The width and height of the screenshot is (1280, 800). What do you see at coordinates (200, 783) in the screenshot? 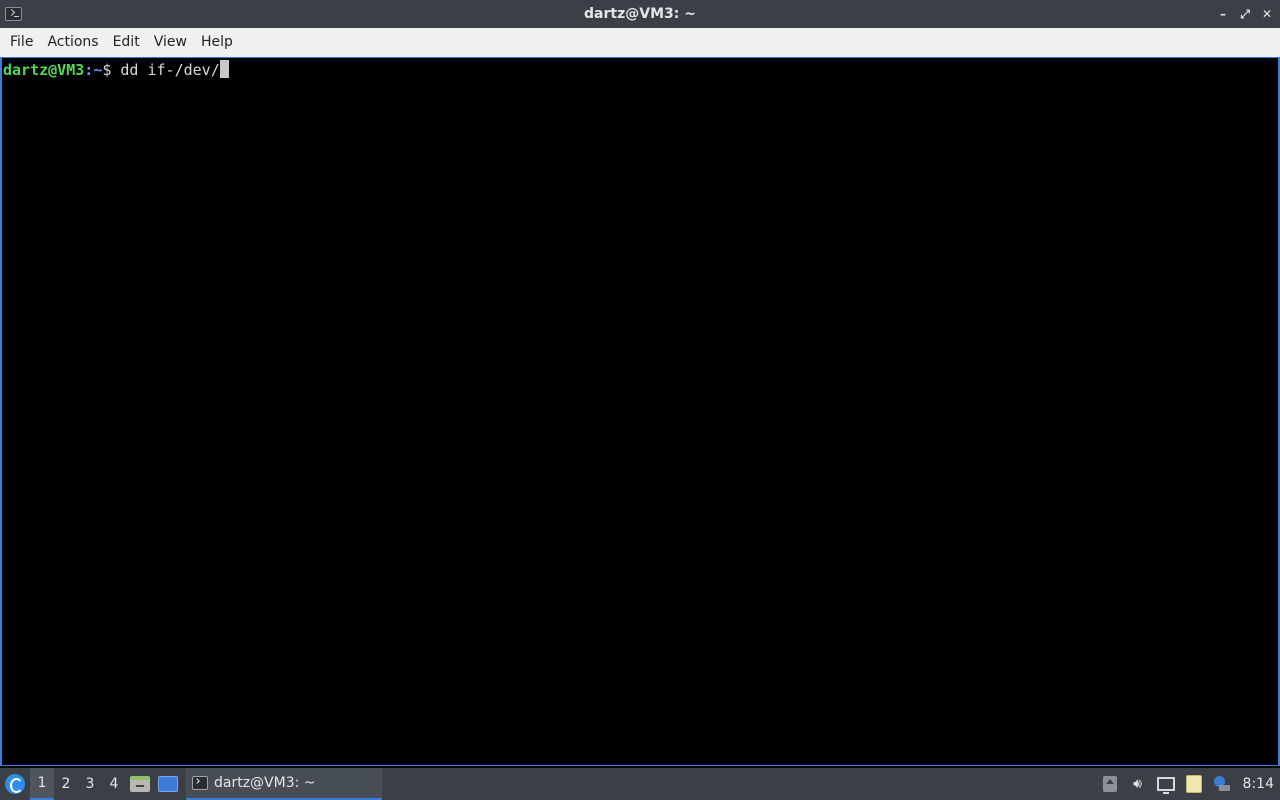
I see `terminal-icon` at bounding box center [200, 783].